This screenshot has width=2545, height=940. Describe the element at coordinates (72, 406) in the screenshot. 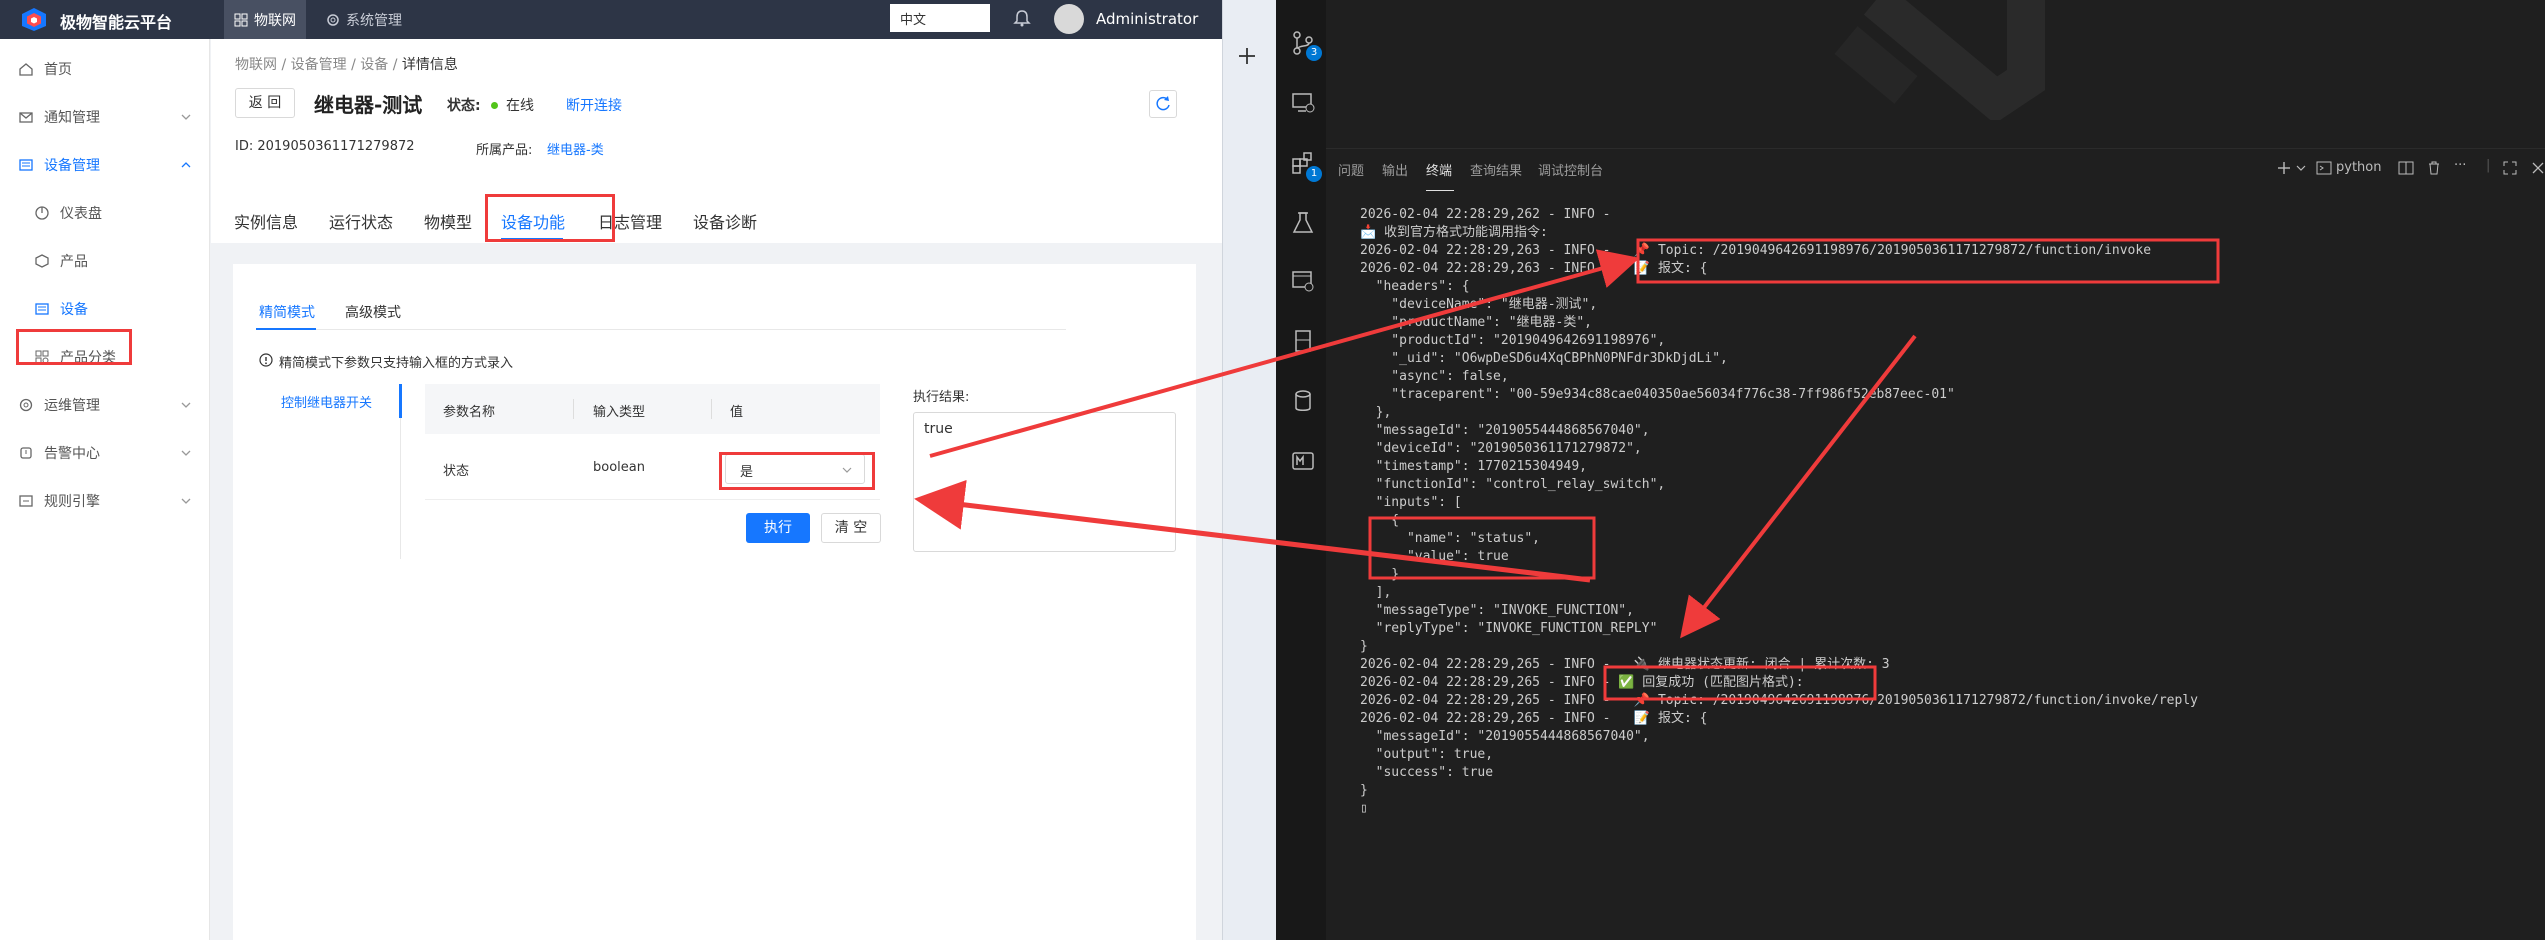

I see `sidebar-item-label: 运维管理` at that location.